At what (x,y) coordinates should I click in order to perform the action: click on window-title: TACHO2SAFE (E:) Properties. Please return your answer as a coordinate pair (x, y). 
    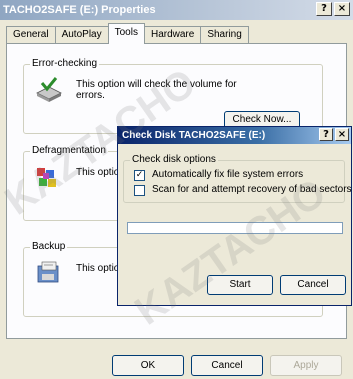
    Looking at the image, I should click on (79, 10).